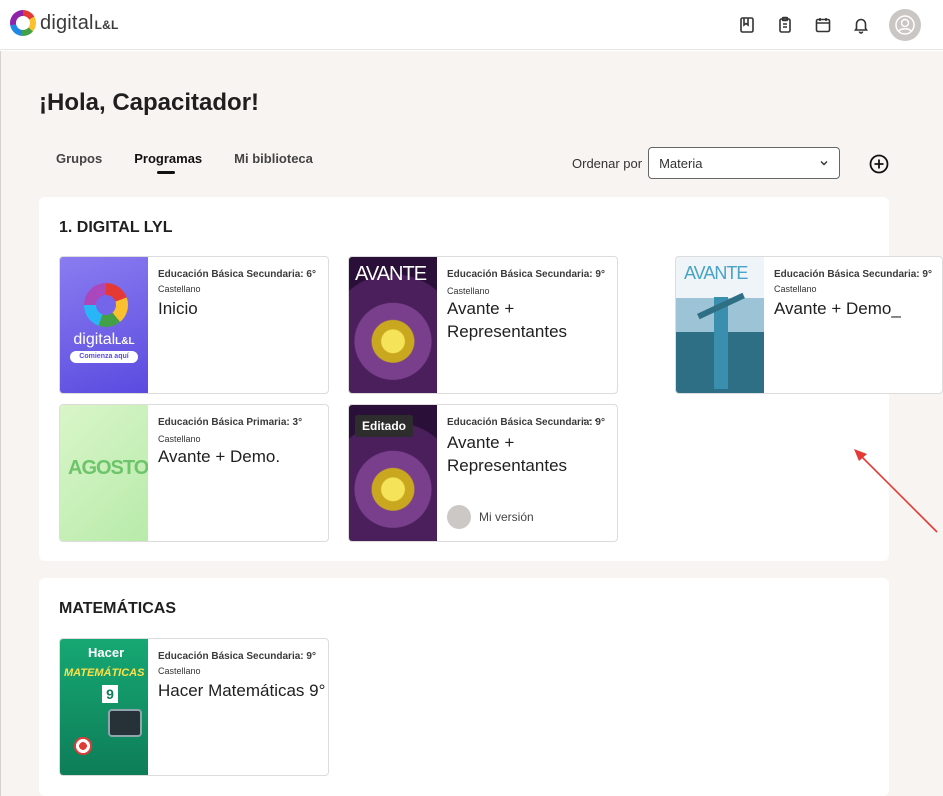 The image size is (943, 796). I want to click on cover-digital-text: digitalL&L, so click(104, 339).